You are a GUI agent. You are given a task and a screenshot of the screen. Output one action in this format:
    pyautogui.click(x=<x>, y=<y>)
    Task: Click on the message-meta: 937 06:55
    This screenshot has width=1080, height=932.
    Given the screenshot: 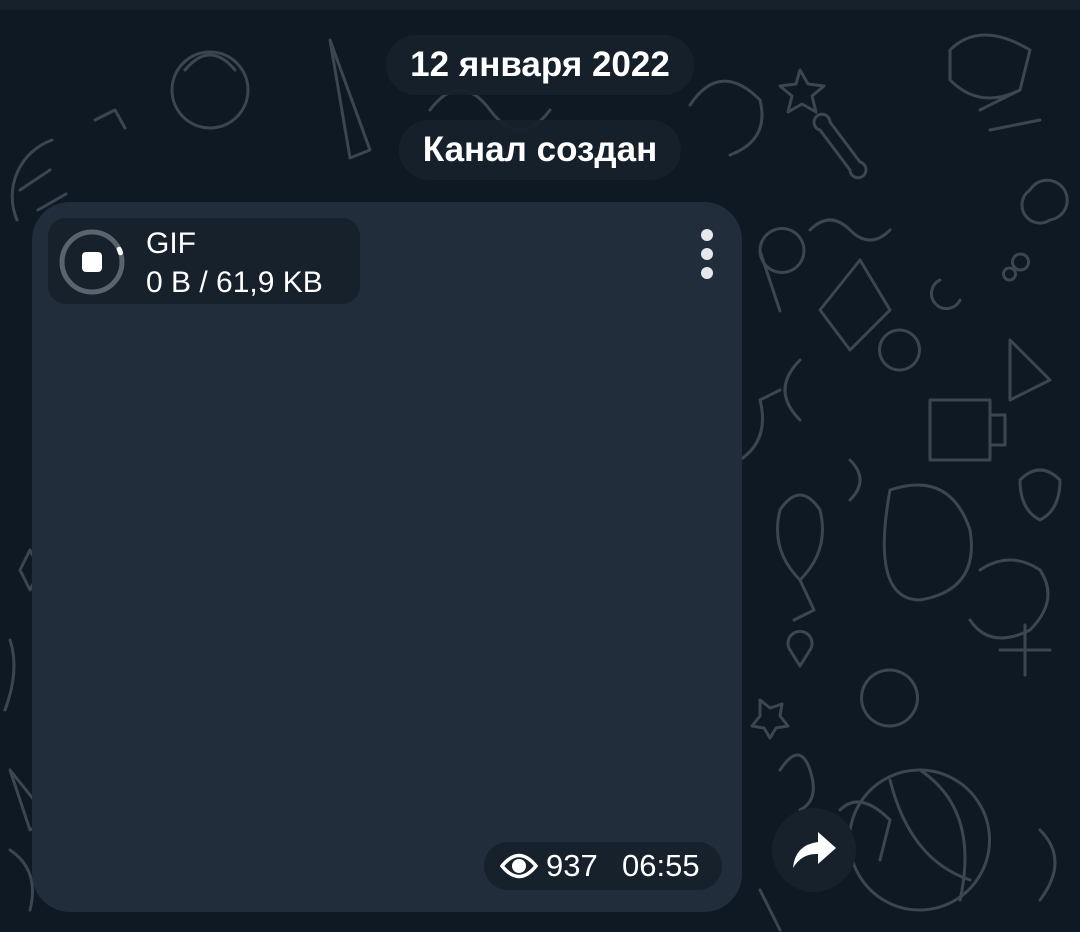 What is the action you would take?
    pyautogui.click(x=603, y=866)
    